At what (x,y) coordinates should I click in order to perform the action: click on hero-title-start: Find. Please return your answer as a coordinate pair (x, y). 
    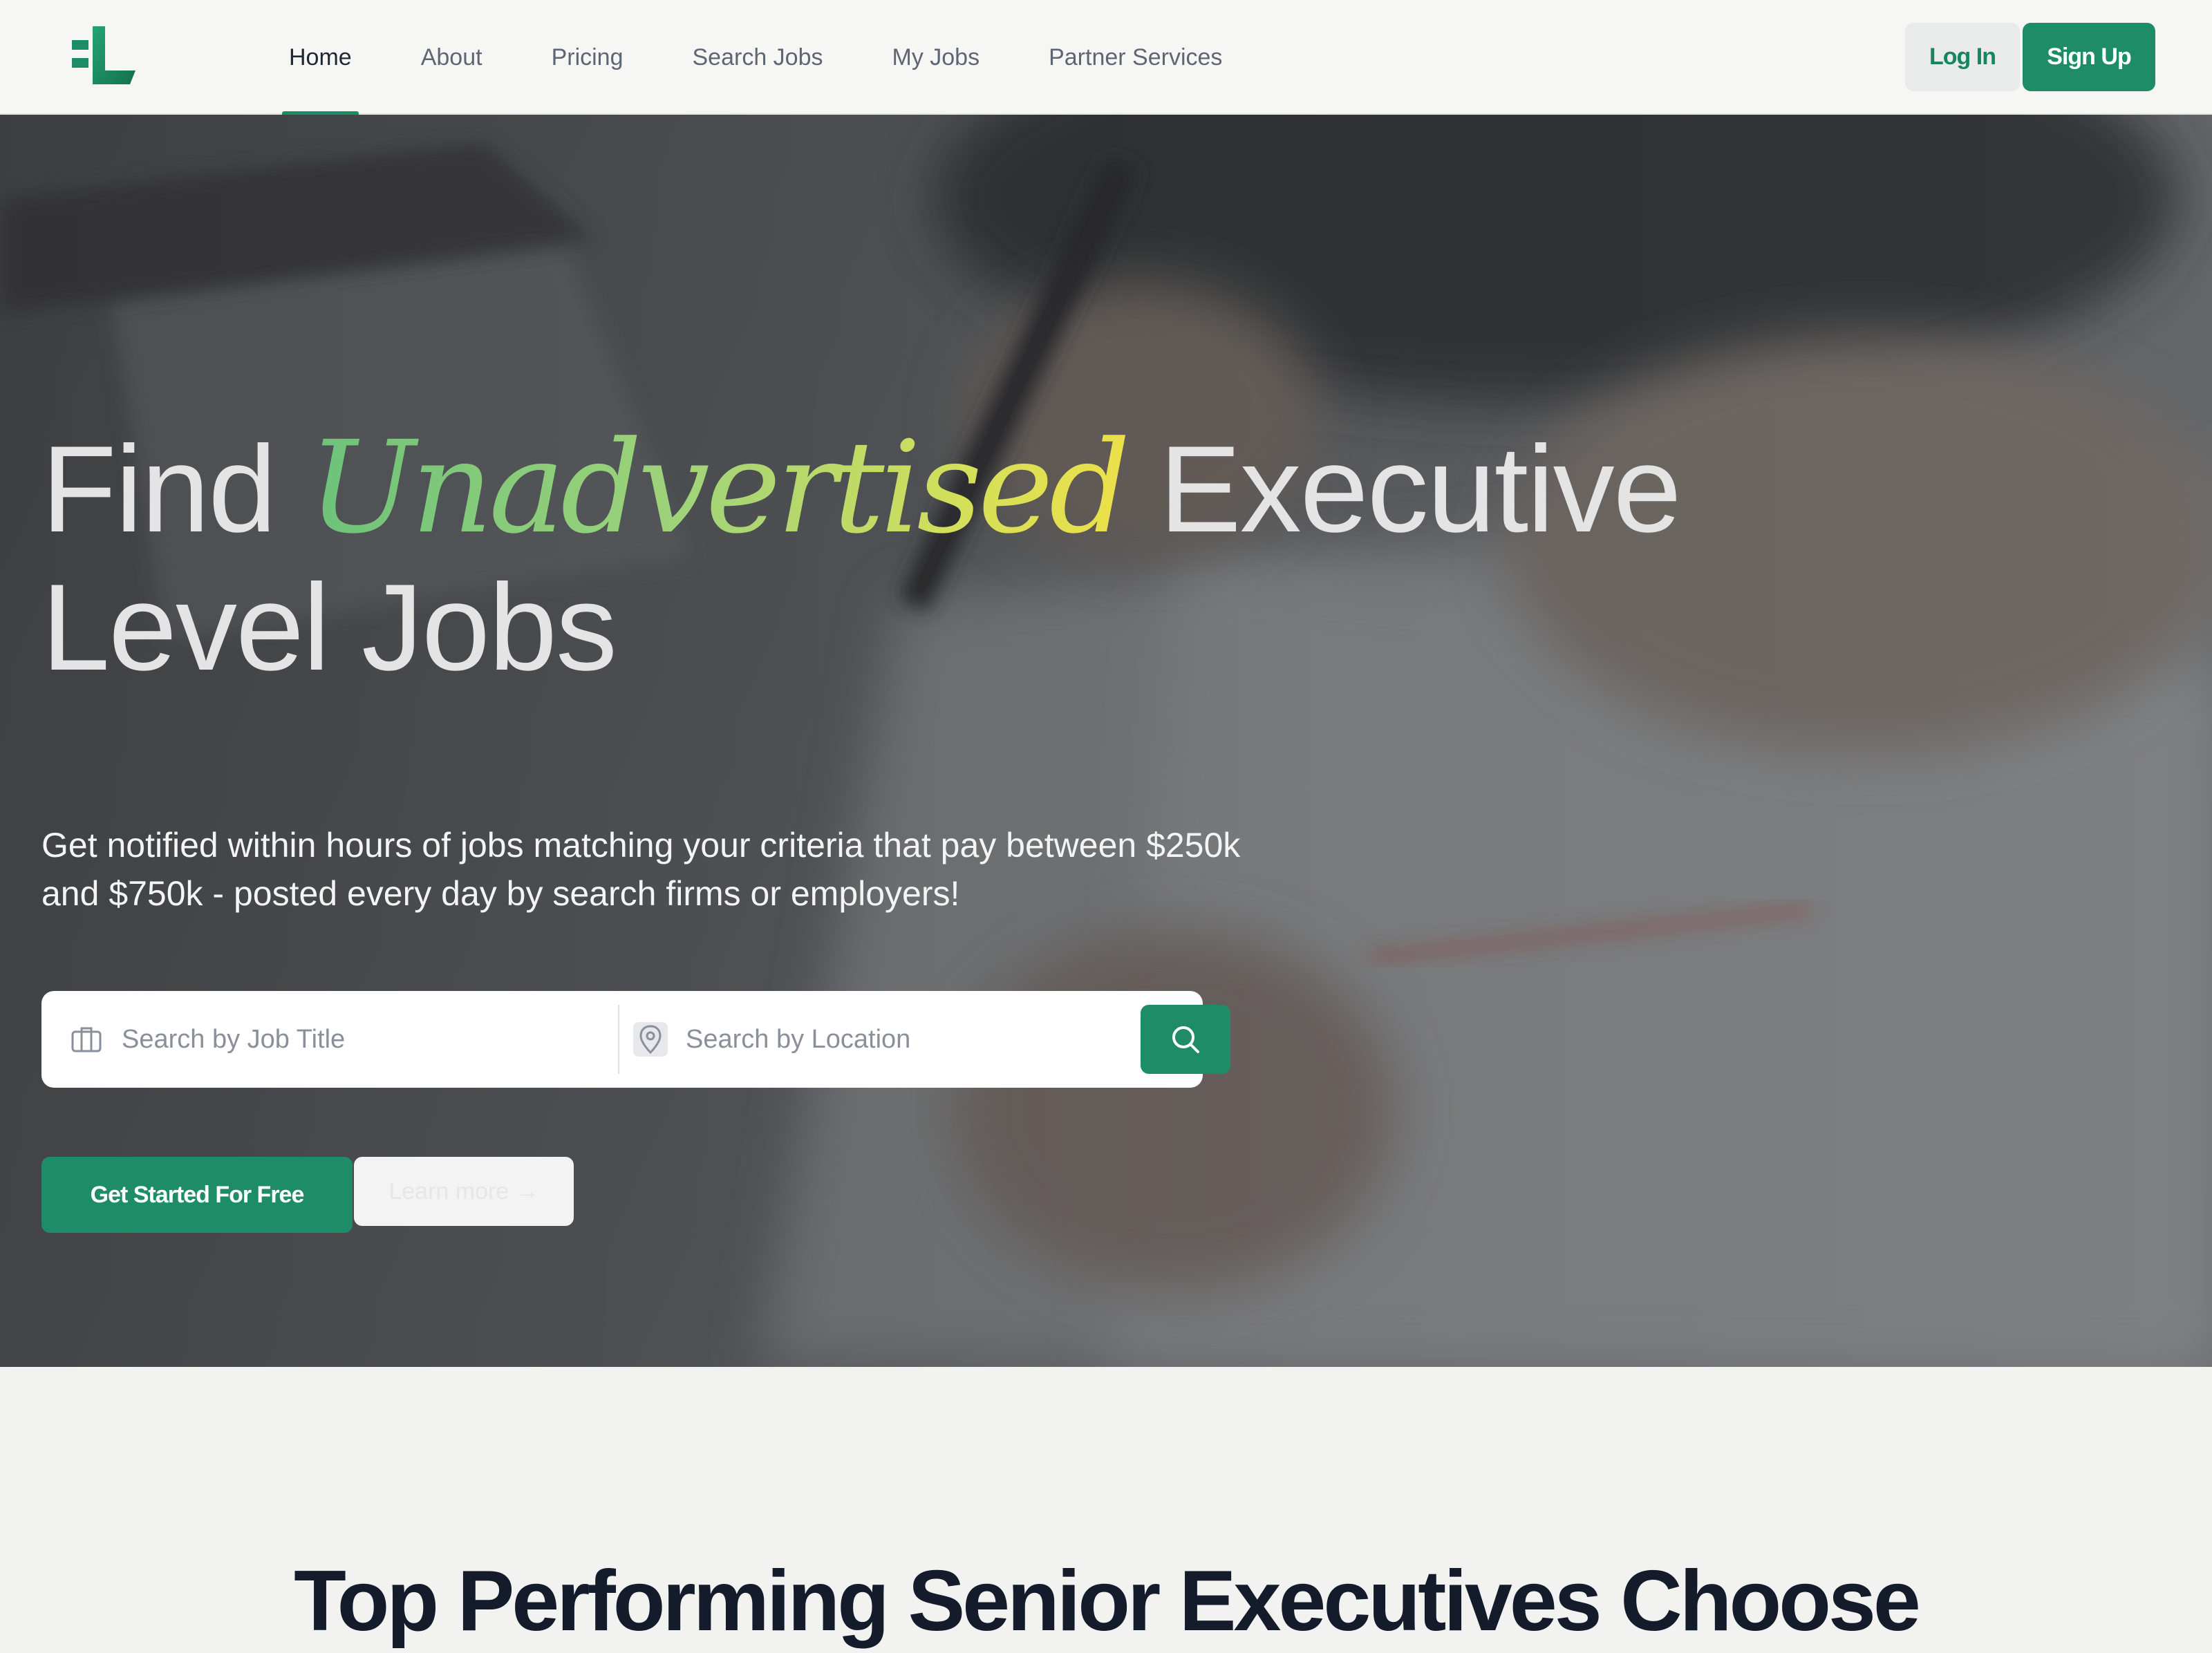
    Looking at the image, I should click on (174, 489).